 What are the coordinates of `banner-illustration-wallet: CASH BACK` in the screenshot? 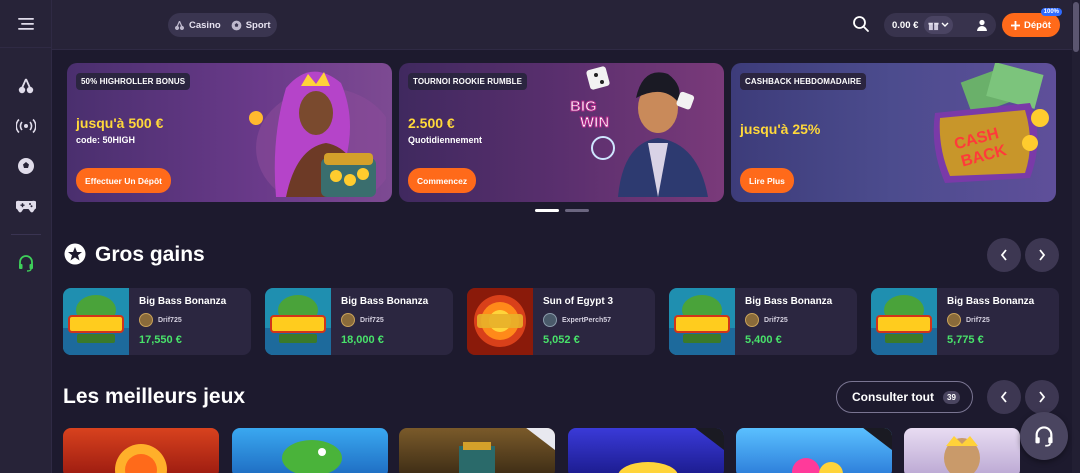 It's located at (965, 132).